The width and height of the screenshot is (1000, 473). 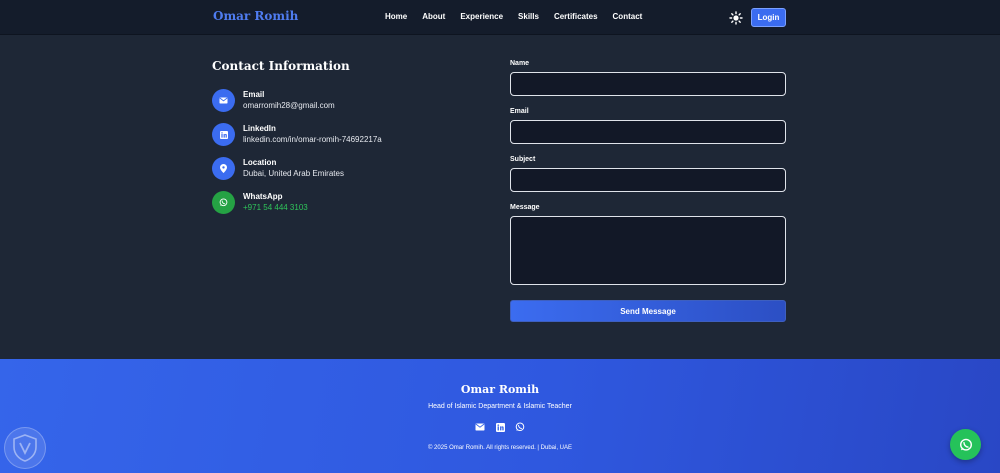 What do you see at coordinates (289, 105) in the screenshot?
I see `contact-email-value: omarromih28@gmail.com` at bounding box center [289, 105].